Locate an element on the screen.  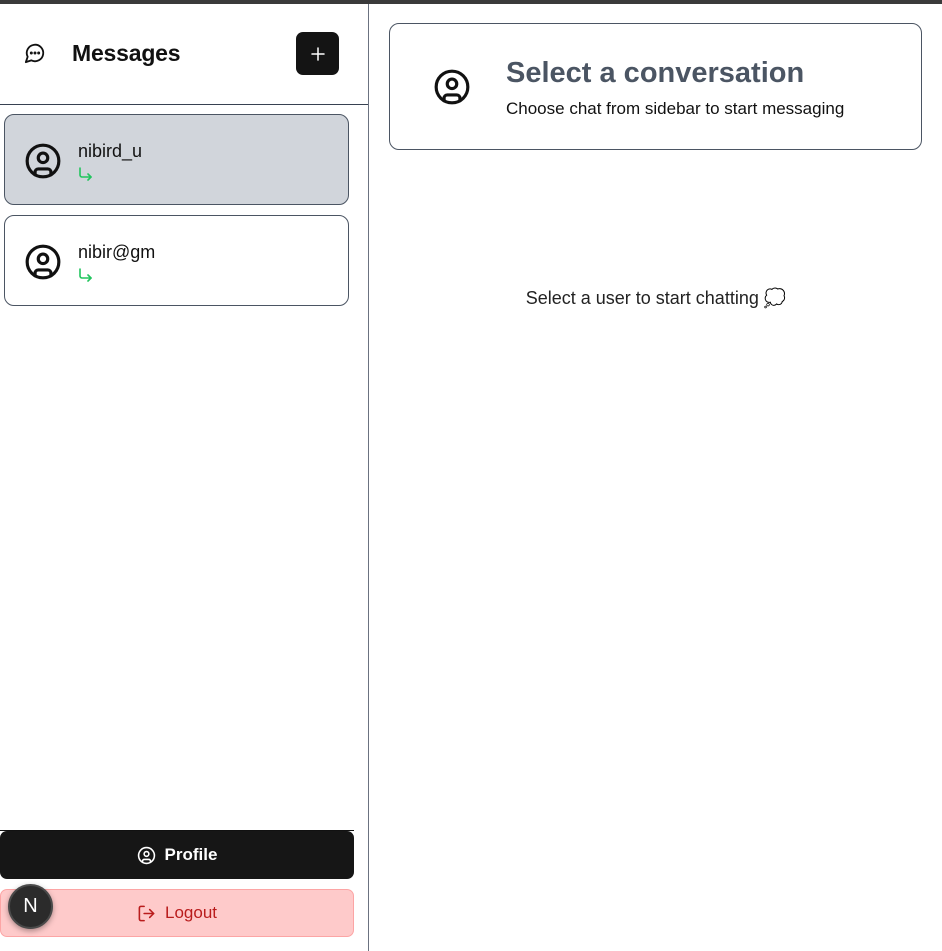
plus-icon is located at coordinates (317, 53).